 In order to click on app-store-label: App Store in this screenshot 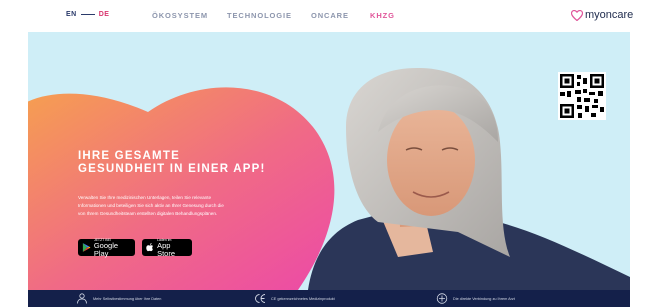, I will do `click(166, 249)`.